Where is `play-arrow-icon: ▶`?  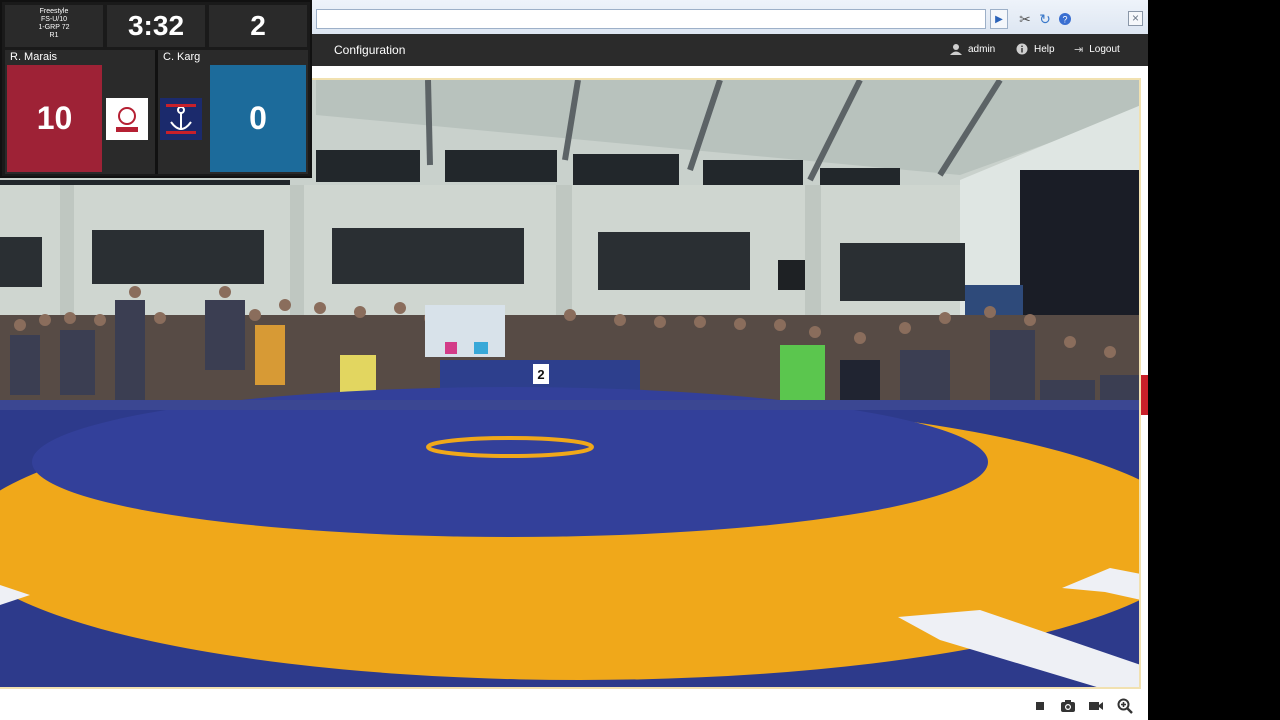 play-arrow-icon: ▶ is located at coordinates (999, 19).